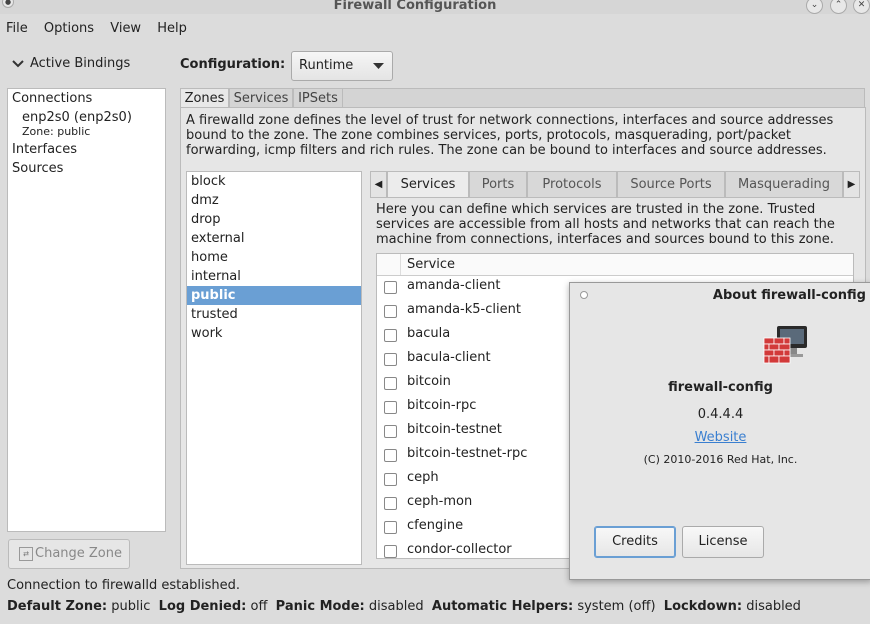 This screenshot has height=624, width=870. I want to click on interfaces-header: Interfaces, so click(44, 149).